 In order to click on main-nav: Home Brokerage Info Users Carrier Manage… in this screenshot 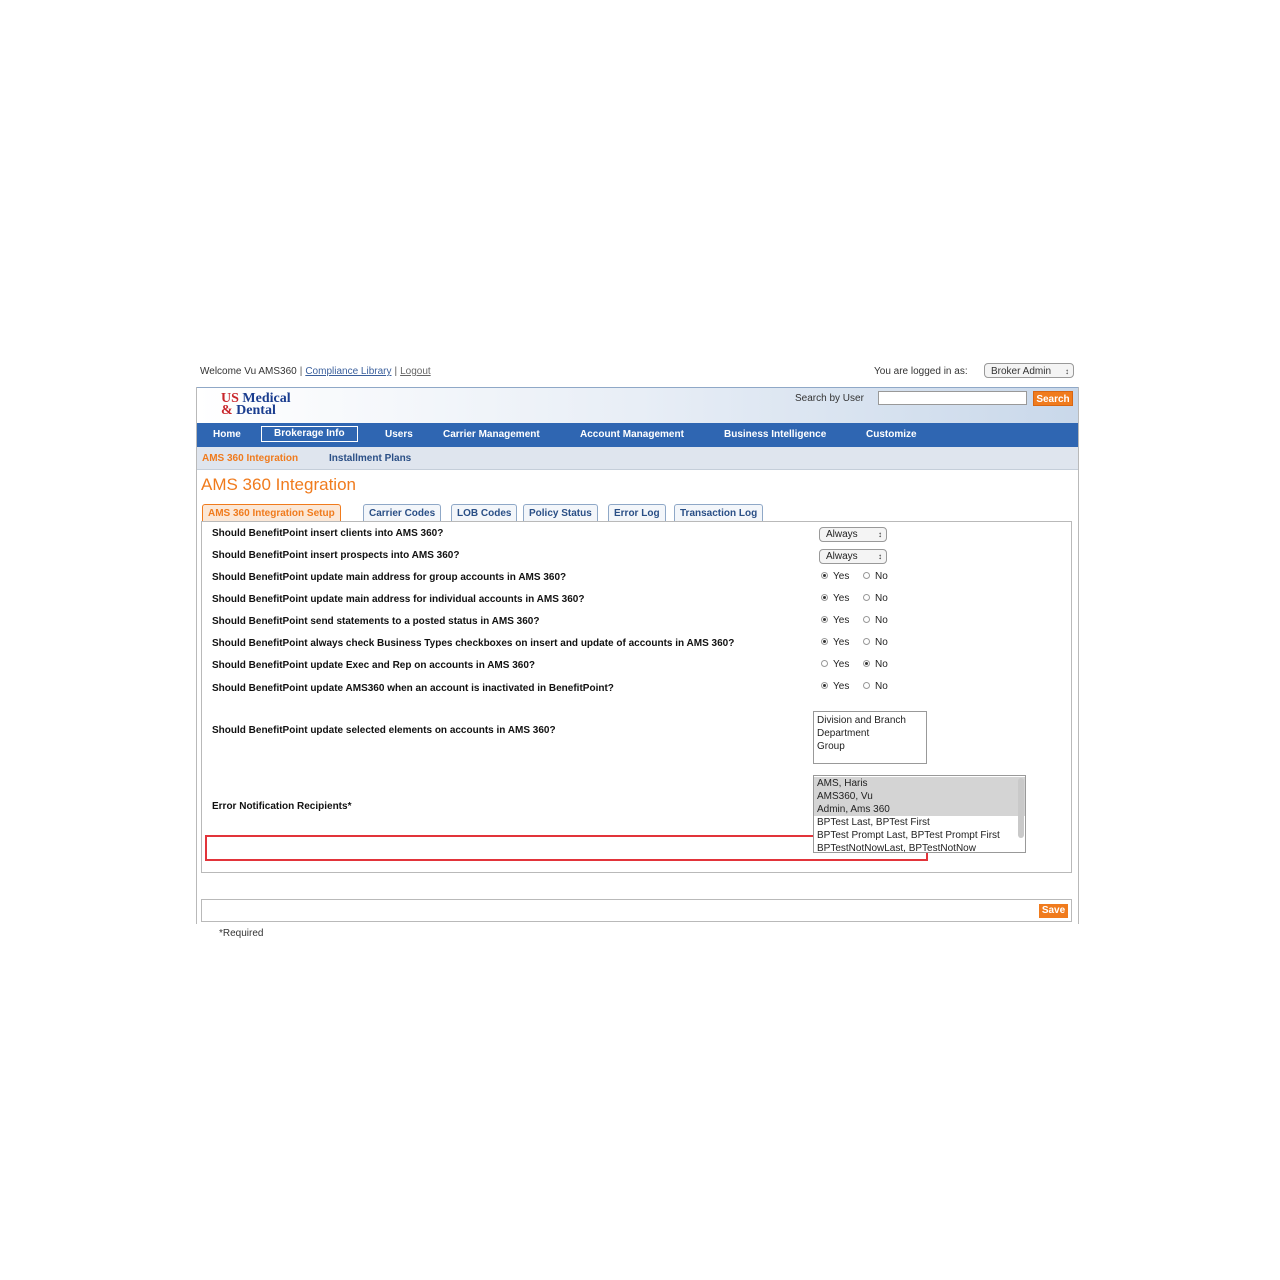, I will do `click(637, 435)`.